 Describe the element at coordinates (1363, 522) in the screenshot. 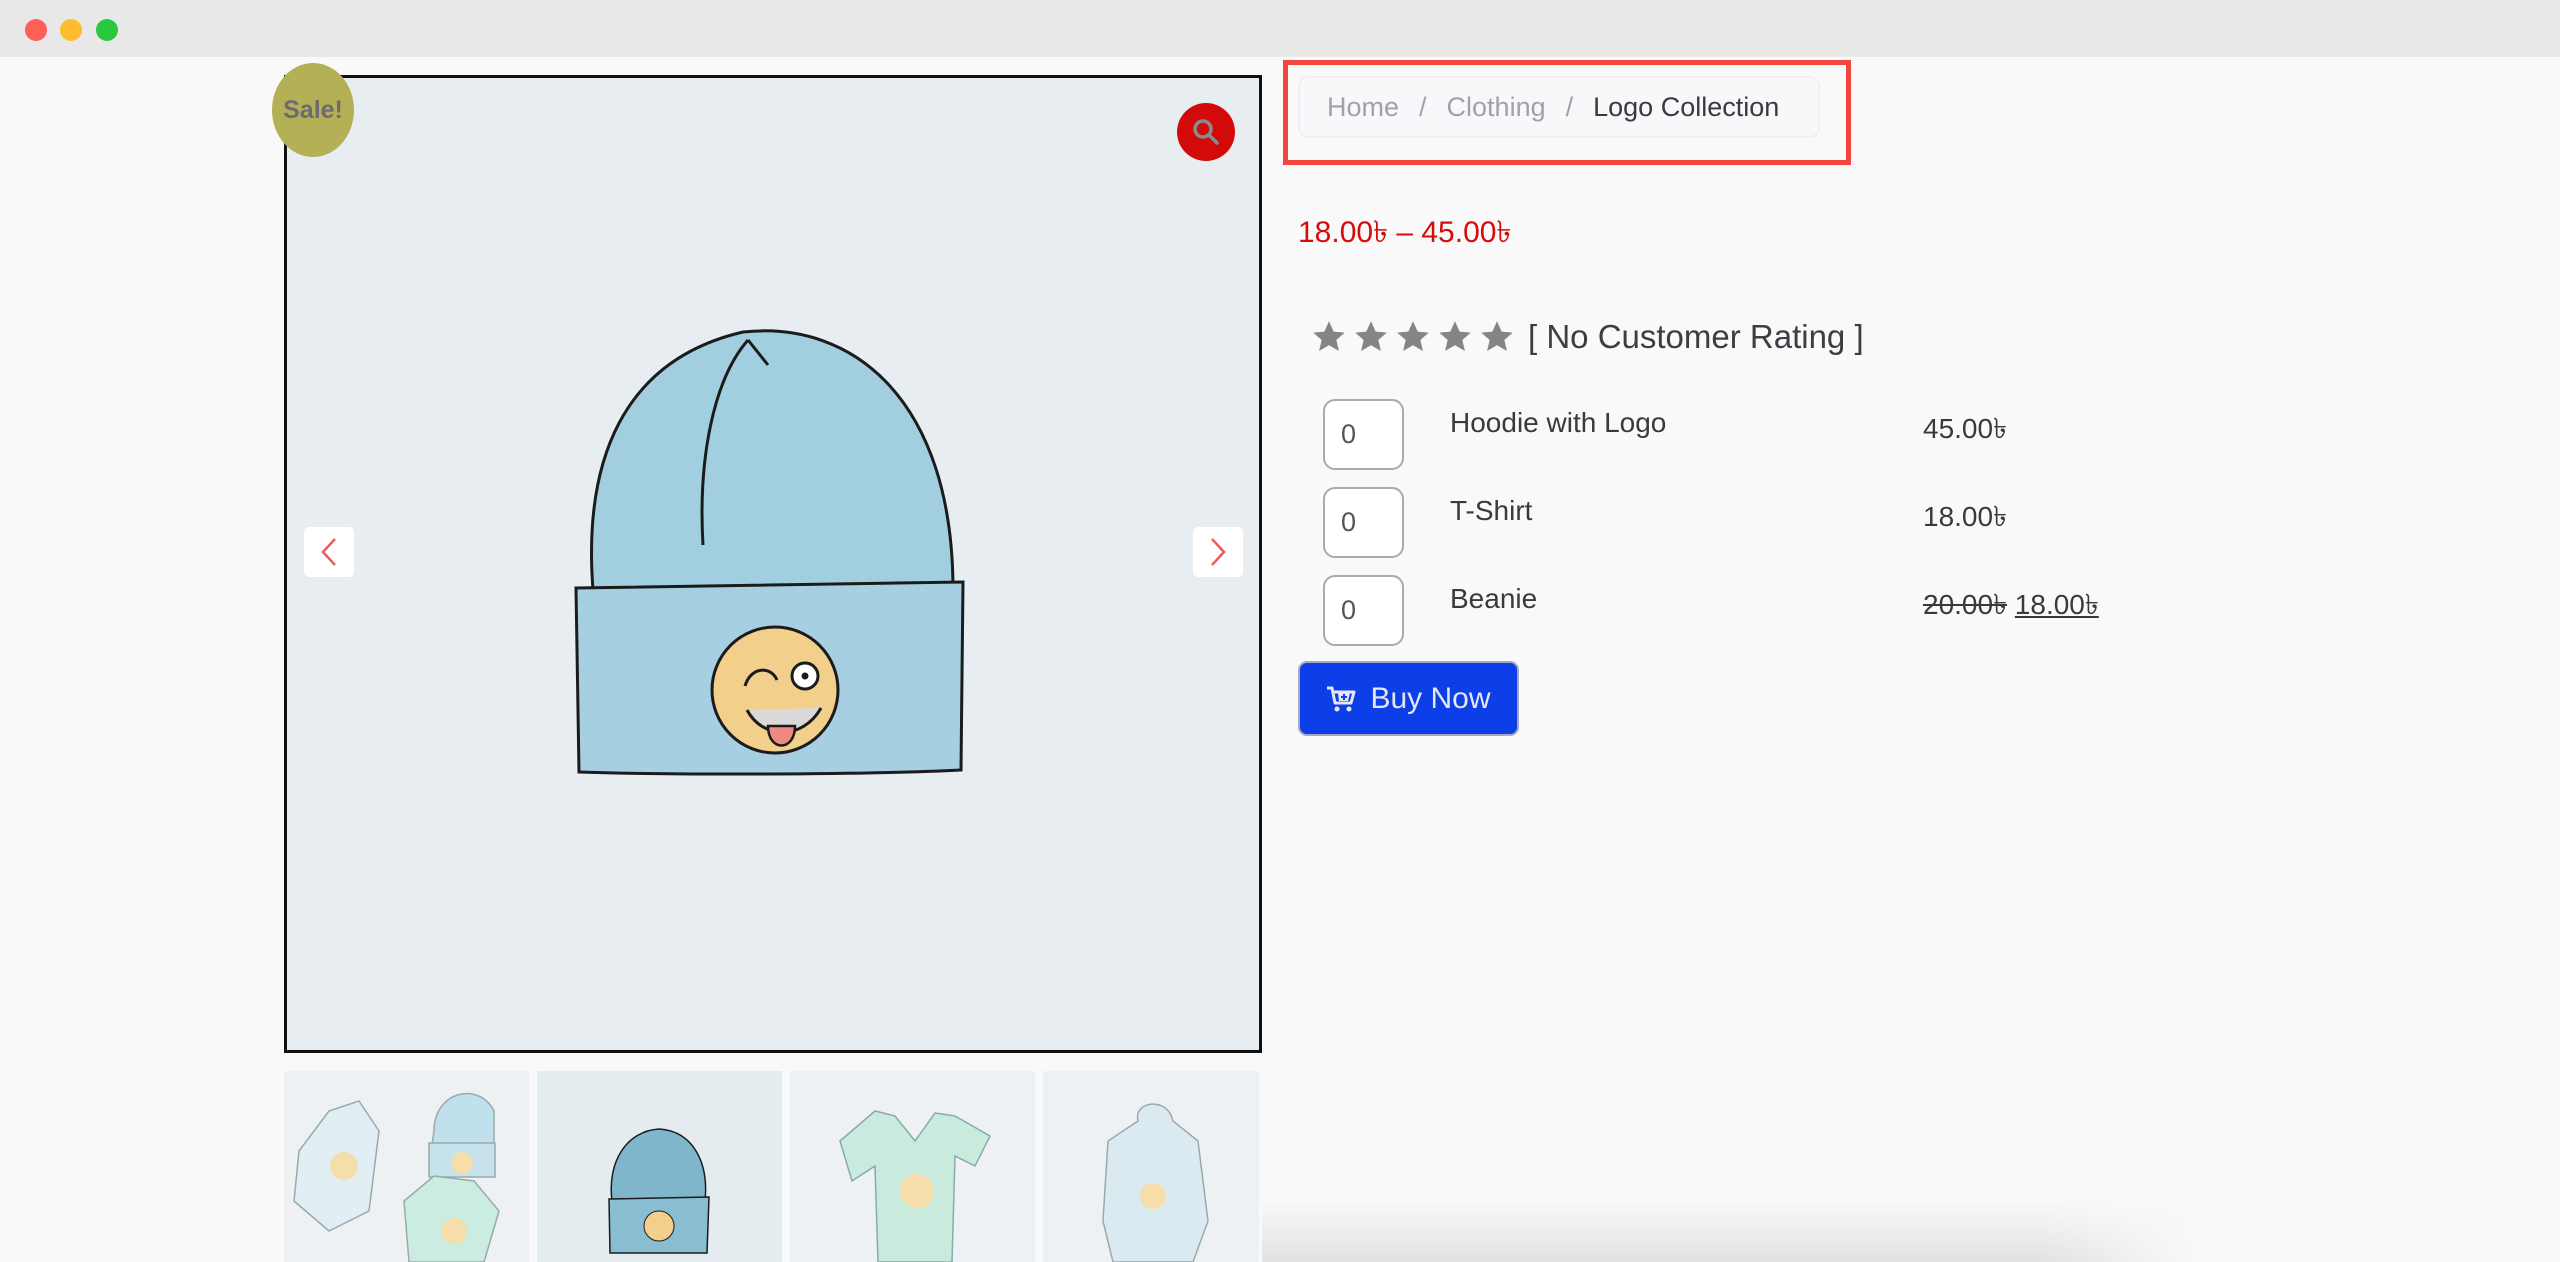

I see `quantity-input-tshirt` at that location.